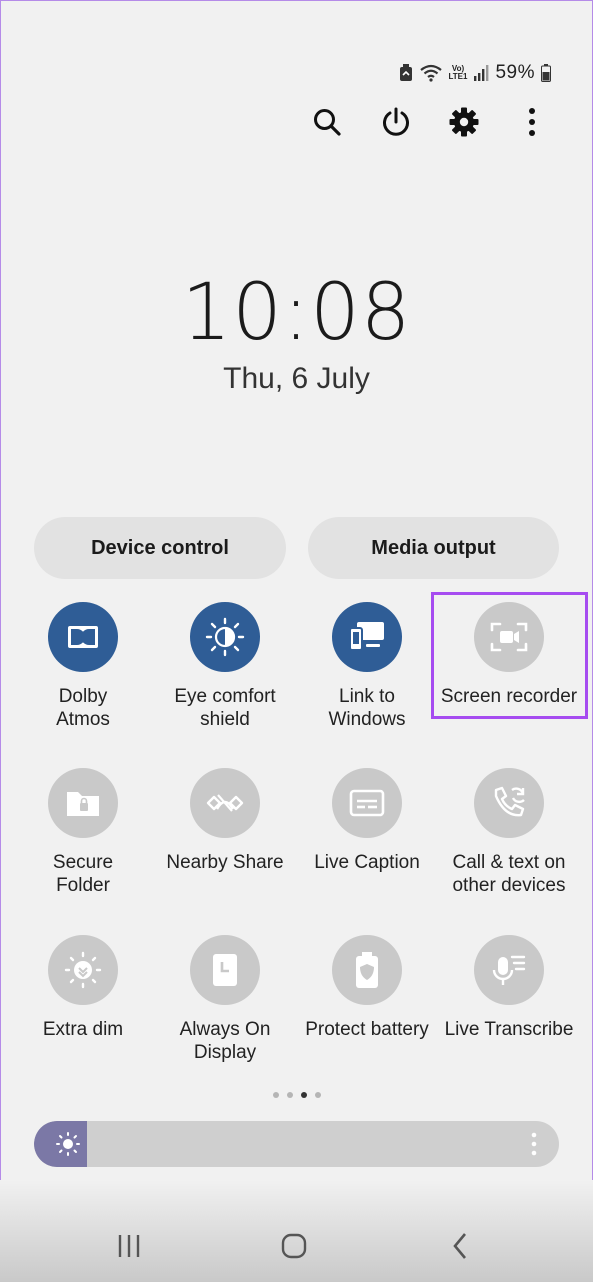 The width and height of the screenshot is (593, 1282). I want to click on tile-nearby-share: Nearby Share, so click(225, 821).